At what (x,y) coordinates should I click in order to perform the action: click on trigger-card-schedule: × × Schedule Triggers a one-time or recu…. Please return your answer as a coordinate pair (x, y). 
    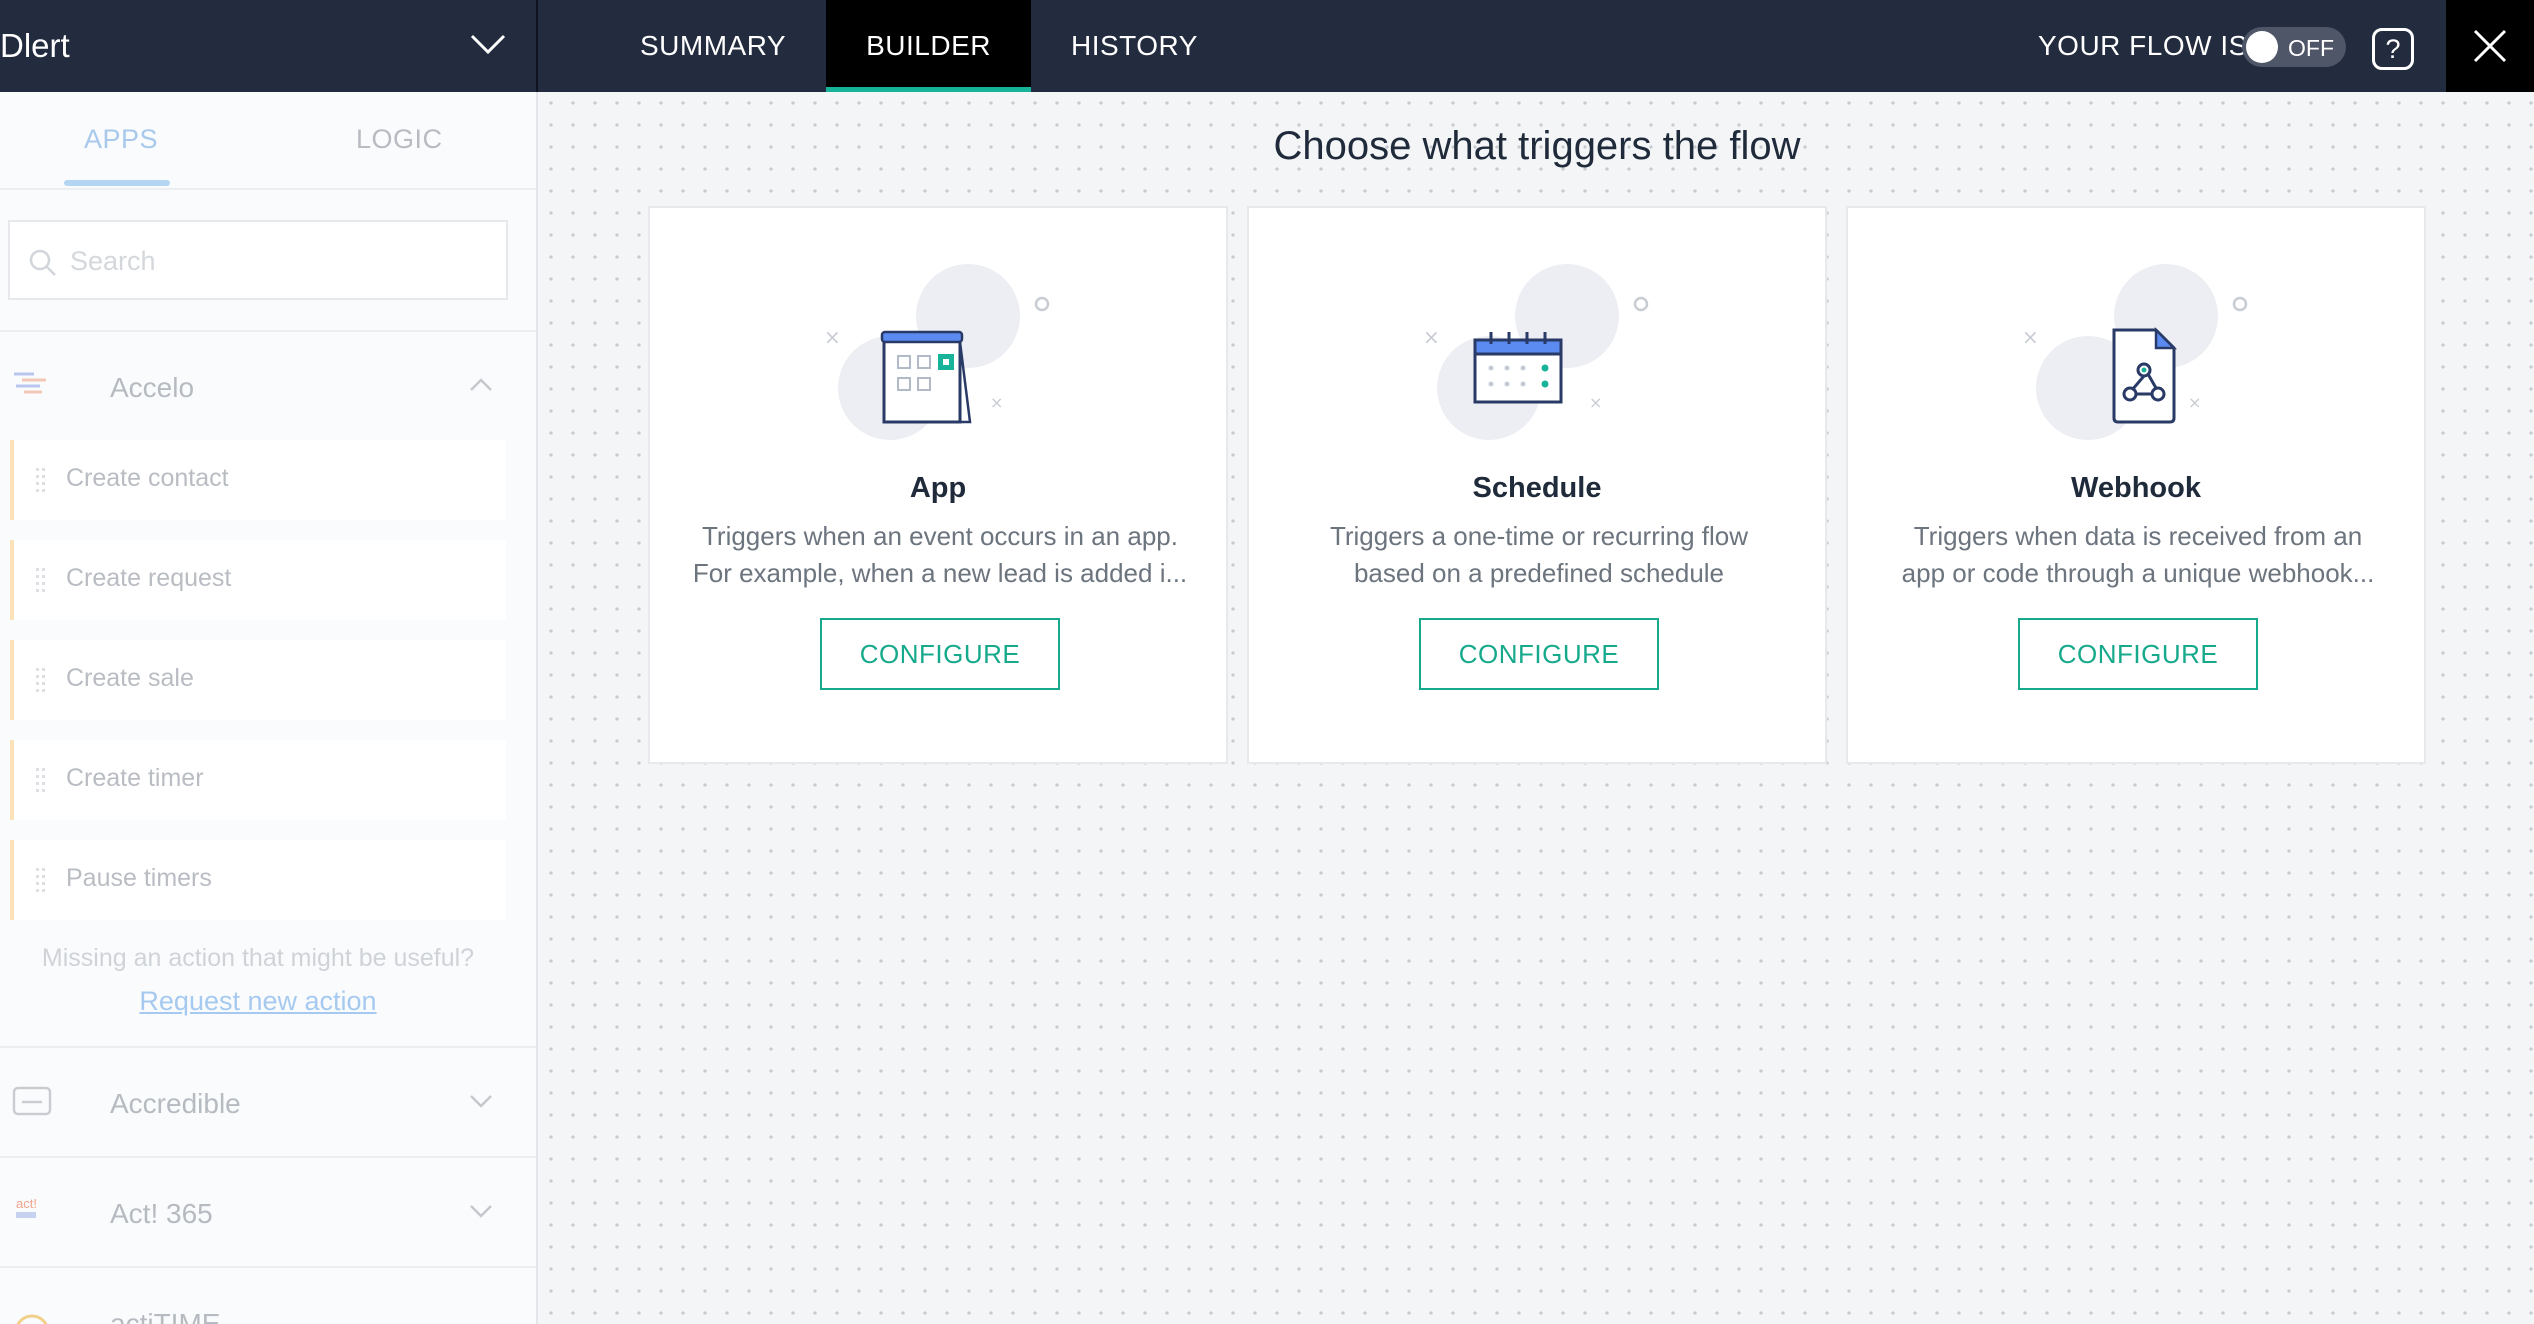
    Looking at the image, I should click on (1537, 485).